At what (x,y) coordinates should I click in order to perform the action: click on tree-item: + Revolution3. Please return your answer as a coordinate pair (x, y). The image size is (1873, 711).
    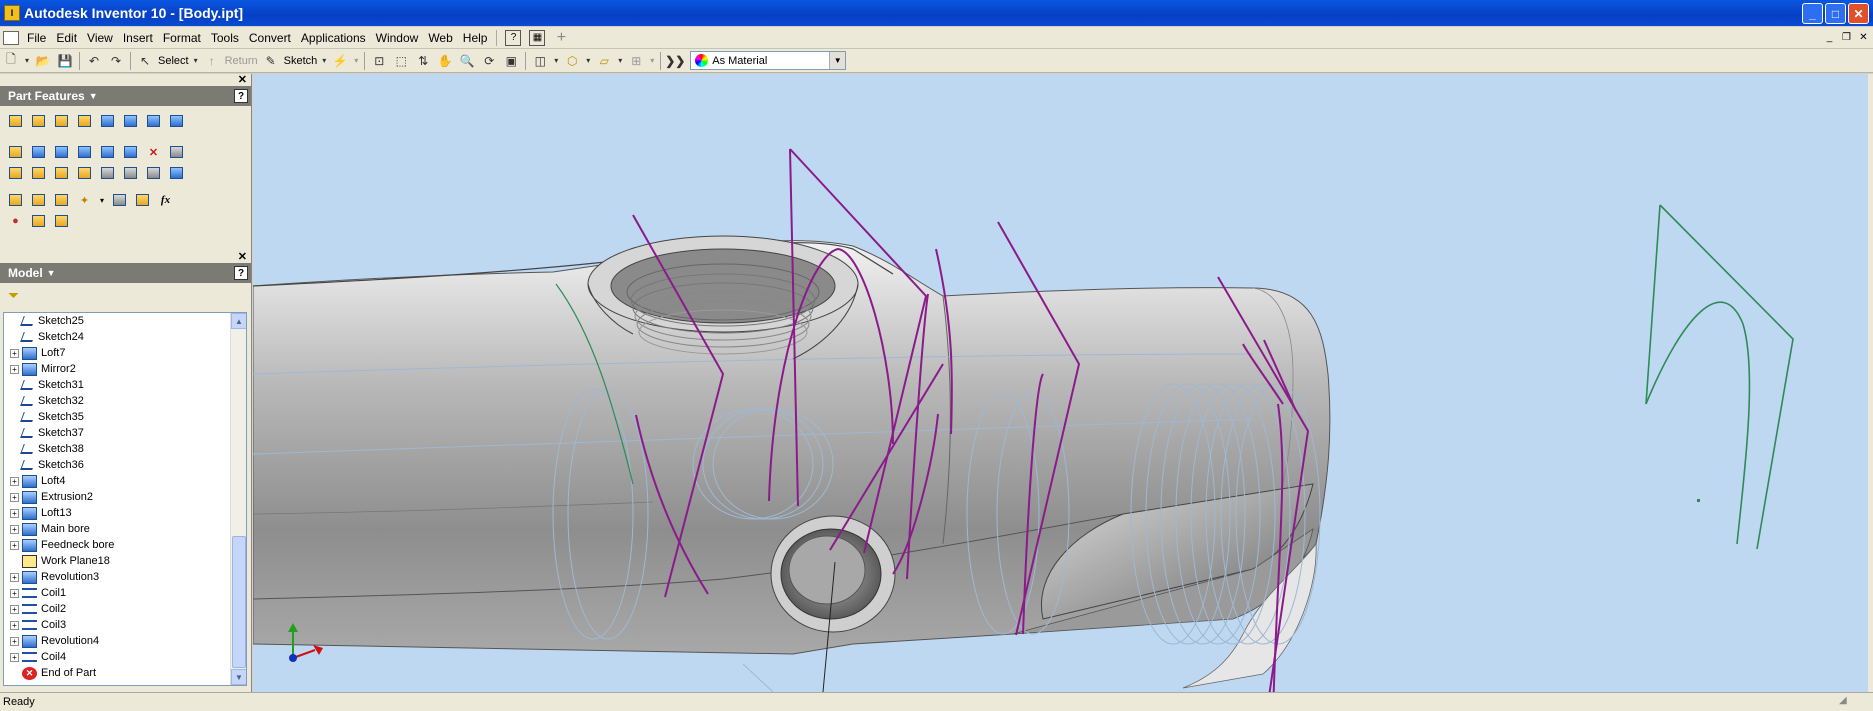
    Looking at the image, I should click on (125, 577).